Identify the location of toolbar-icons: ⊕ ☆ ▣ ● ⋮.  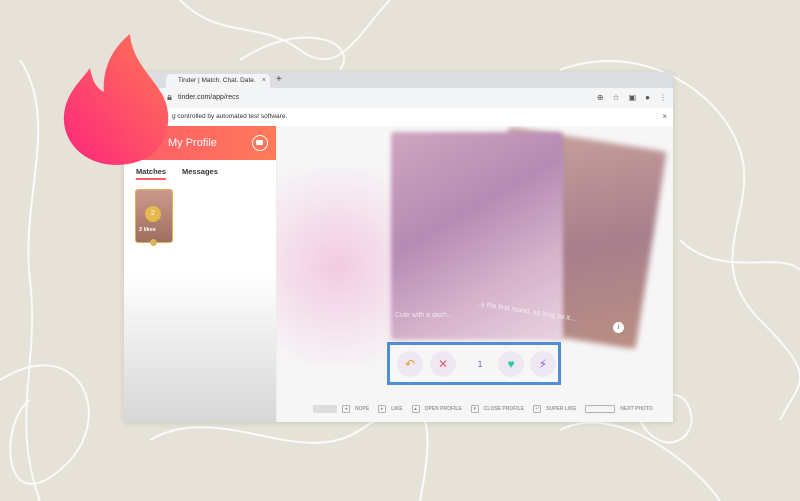
(632, 98).